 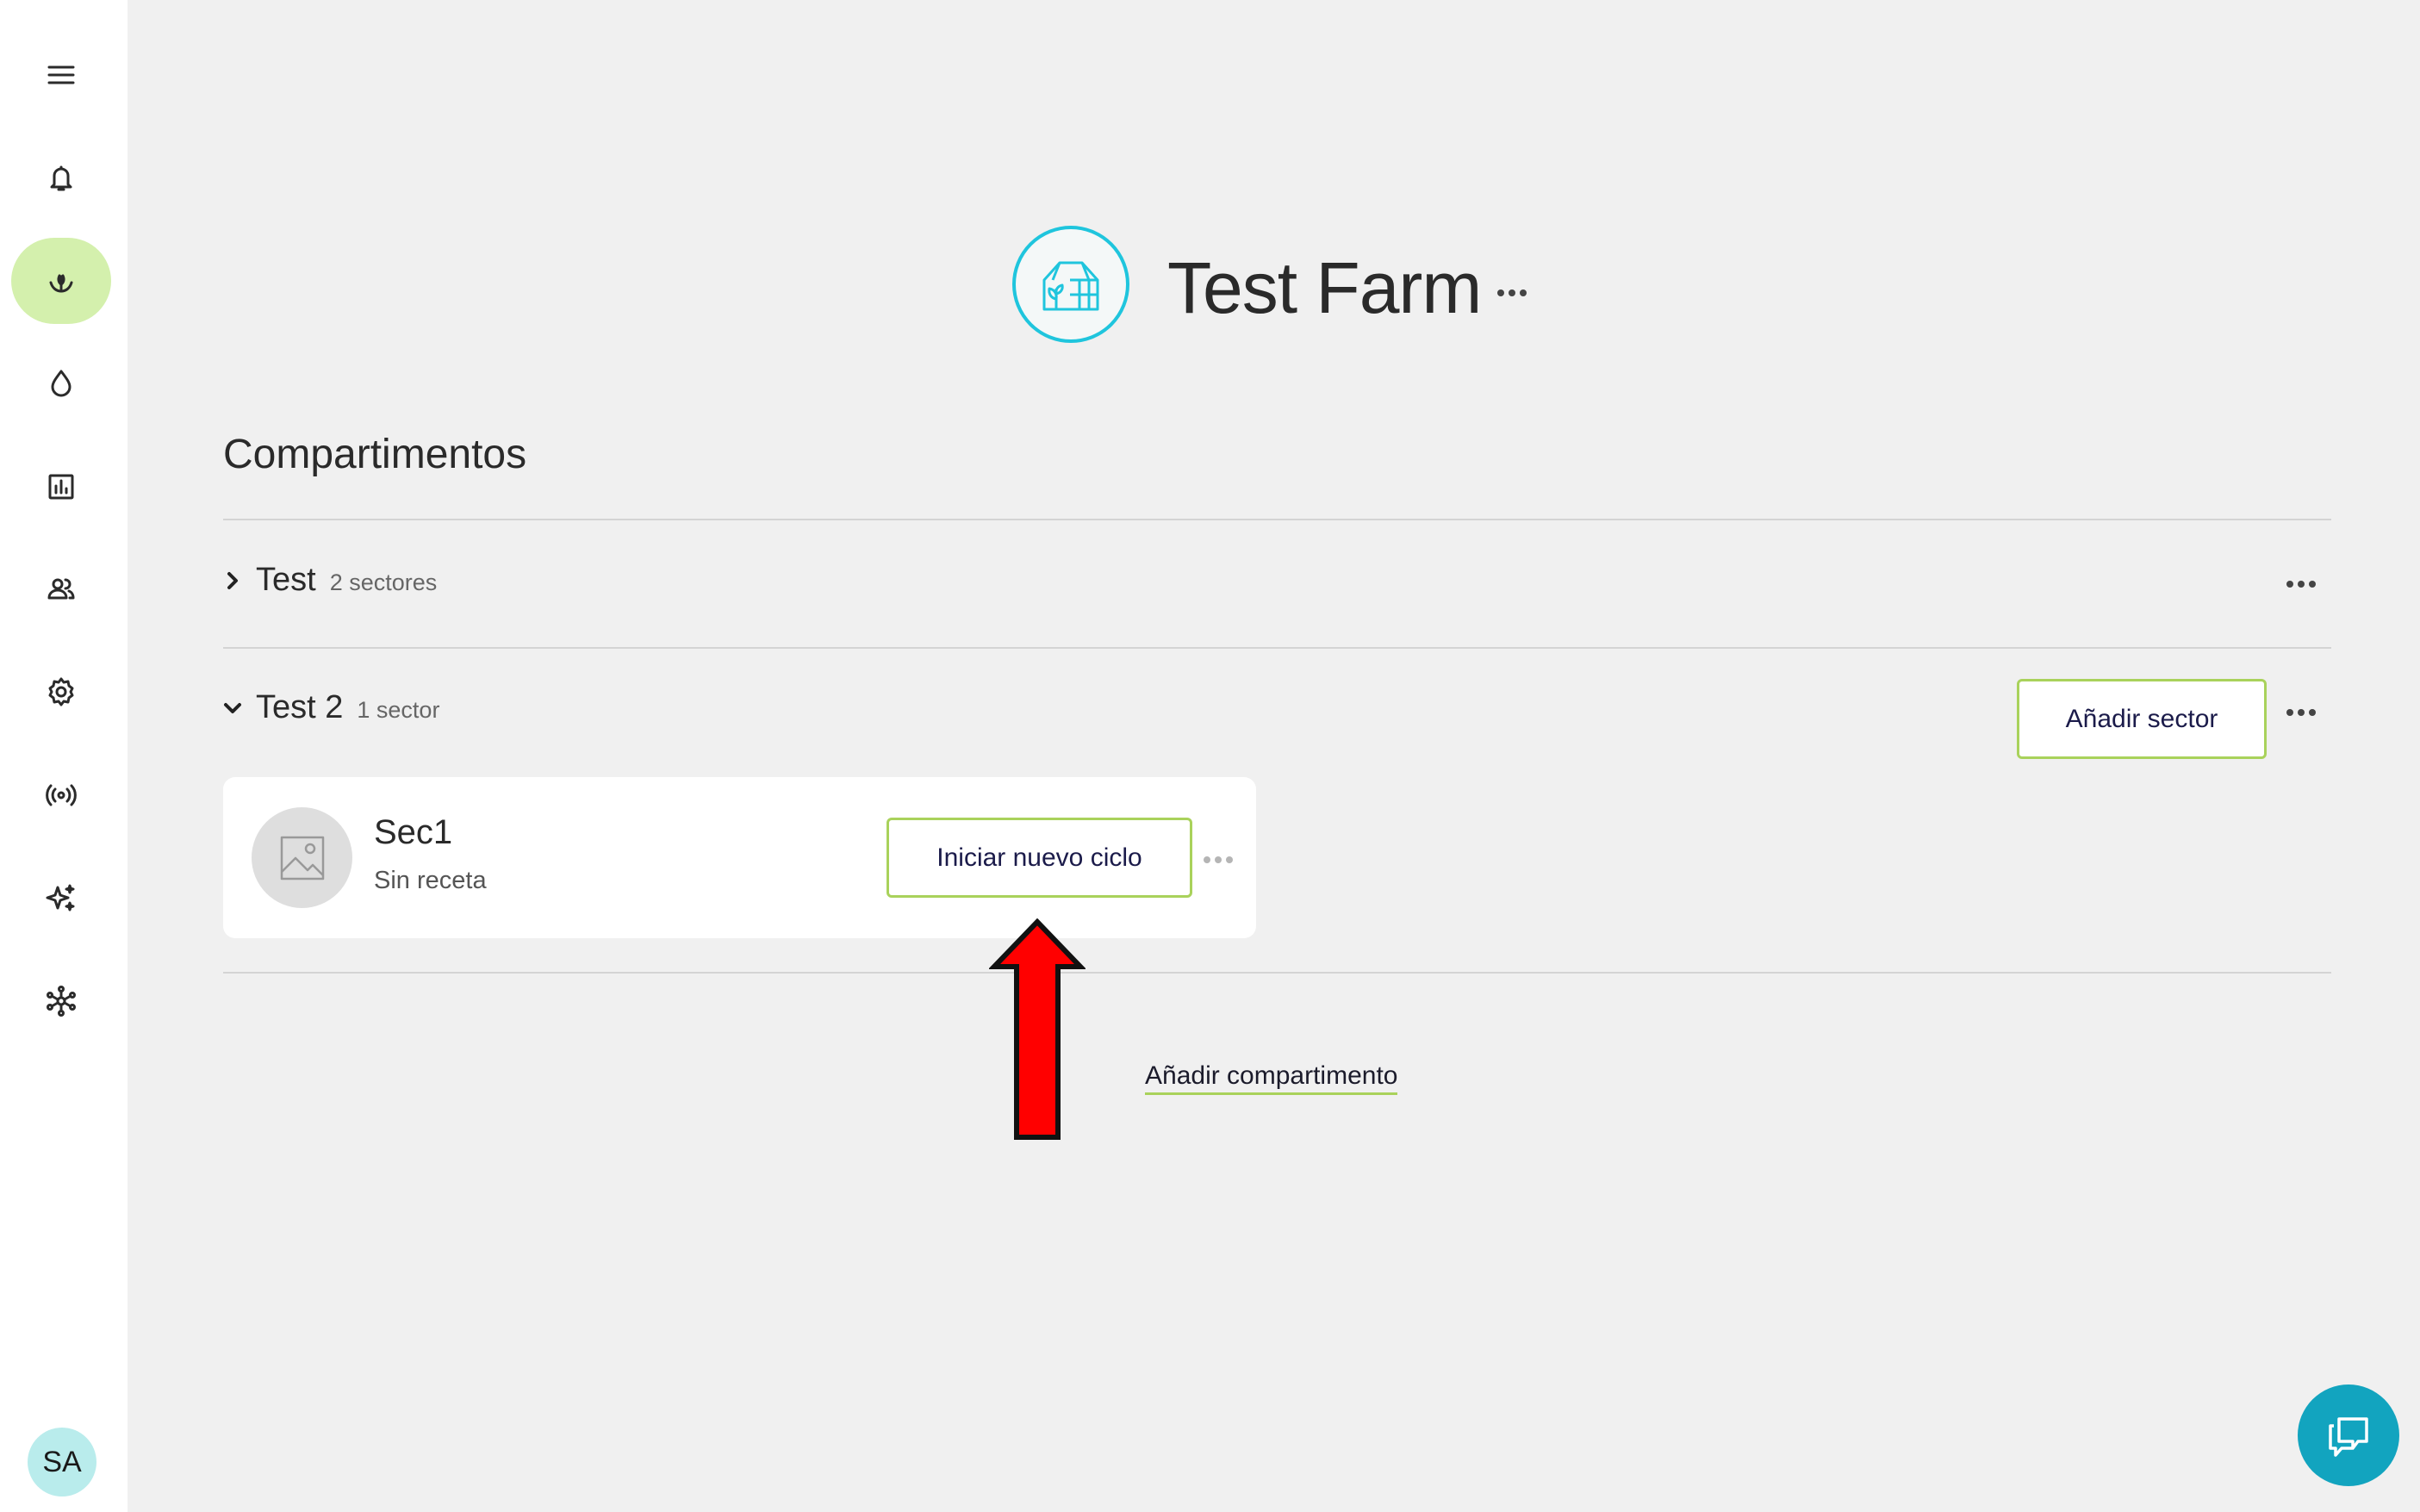 I want to click on nav-irrigation, so click(x=61, y=383).